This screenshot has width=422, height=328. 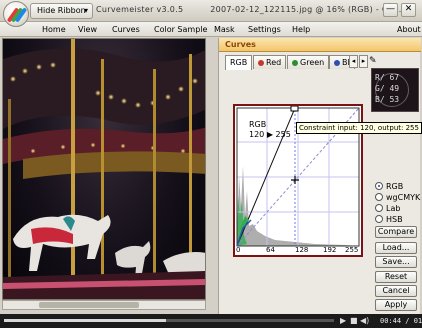 What do you see at coordinates (408, 10) in the screenshot?
I see `close-button: ✕` at bounding box center [408, 10].